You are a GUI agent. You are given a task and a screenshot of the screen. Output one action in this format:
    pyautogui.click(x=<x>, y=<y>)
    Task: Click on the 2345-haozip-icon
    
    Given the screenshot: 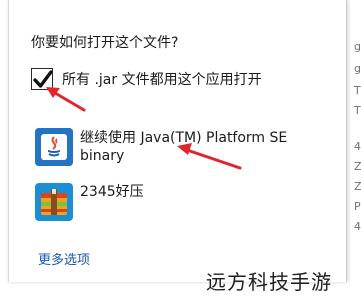 What is the action you would take?
    pyautogui.click(x=54, y=202)
    